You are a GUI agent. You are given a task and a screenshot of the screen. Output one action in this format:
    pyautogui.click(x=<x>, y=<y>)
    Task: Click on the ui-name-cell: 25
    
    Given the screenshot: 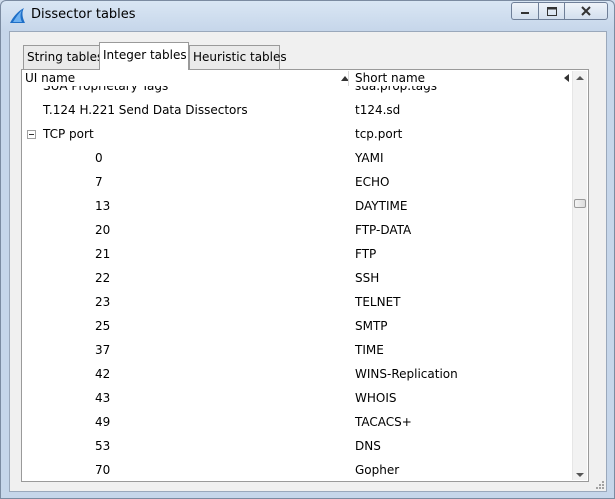 What is the action you would take?
    pyautogui.click(x=103, y=326)
    